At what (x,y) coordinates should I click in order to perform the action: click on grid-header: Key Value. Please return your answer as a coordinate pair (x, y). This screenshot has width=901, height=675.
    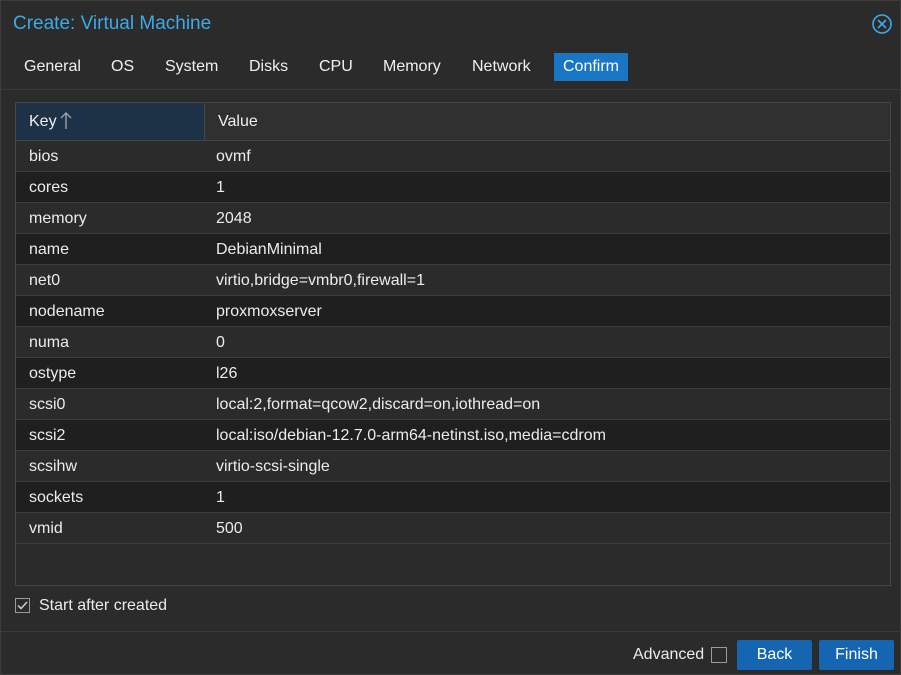
    Looking at the image, I should click on (453, 122).